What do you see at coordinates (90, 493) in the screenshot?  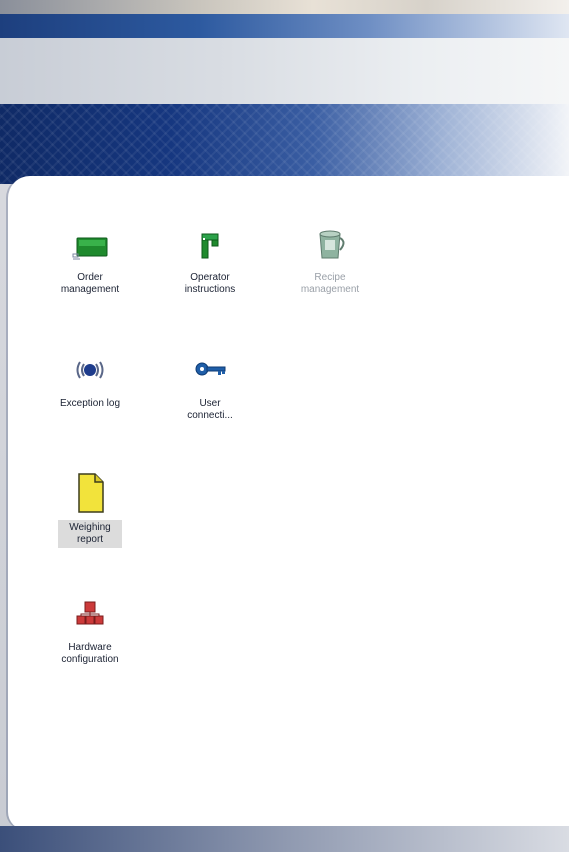 I see `document-icon` at bounding box center [90, 493].